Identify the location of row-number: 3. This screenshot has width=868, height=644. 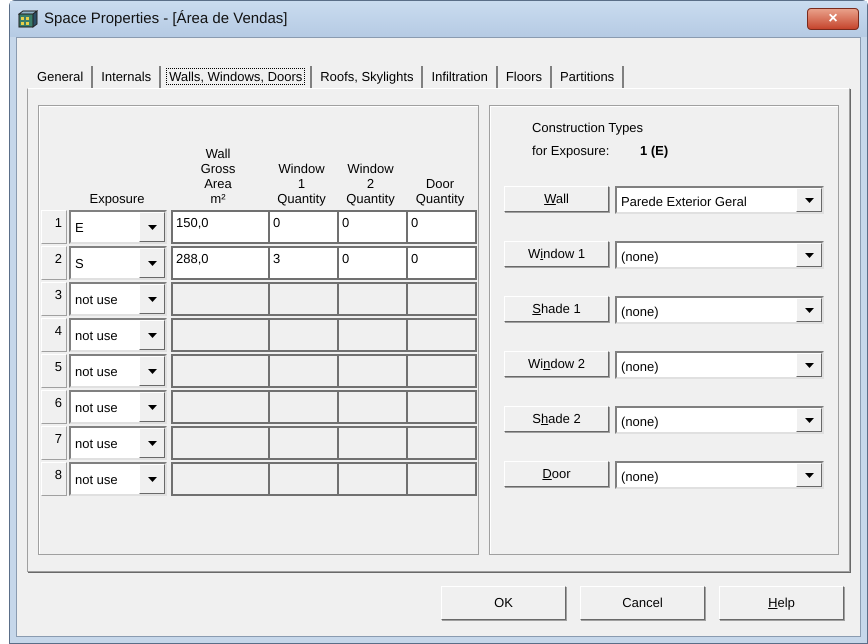
(54, 299).